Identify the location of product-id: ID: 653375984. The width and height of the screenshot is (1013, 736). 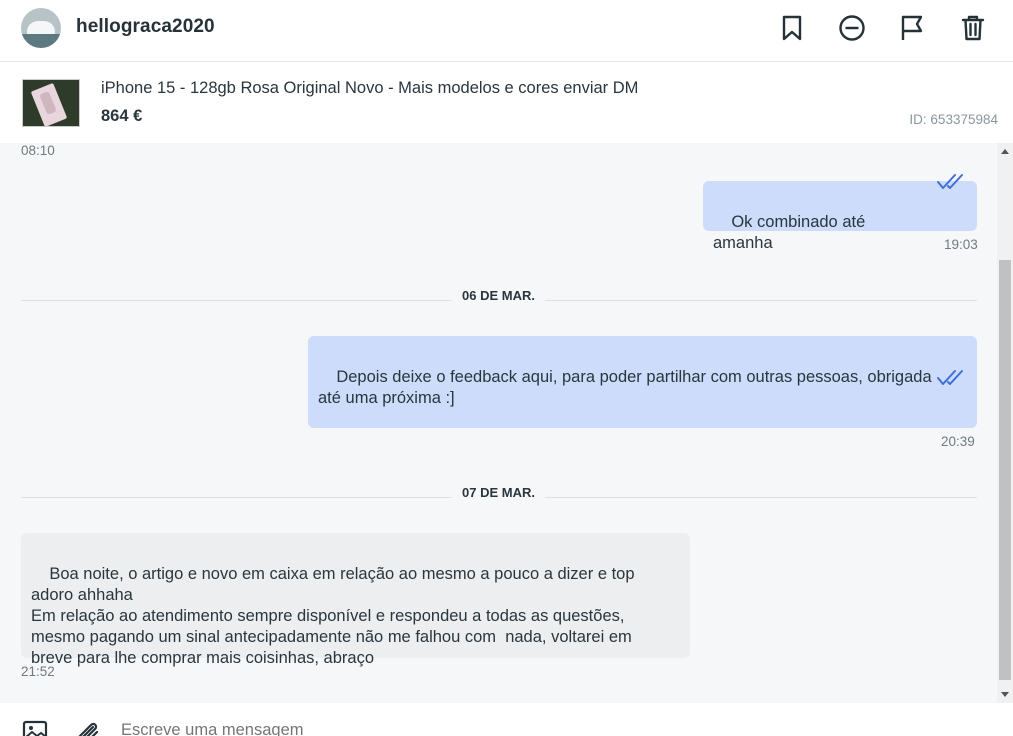
(953, 119).